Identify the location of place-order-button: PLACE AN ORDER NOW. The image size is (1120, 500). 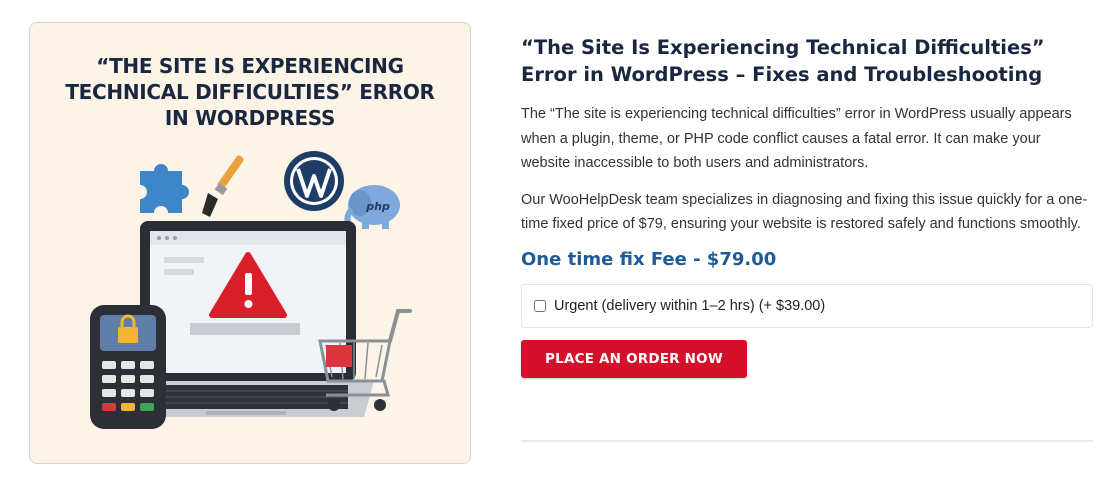
(634, 358).